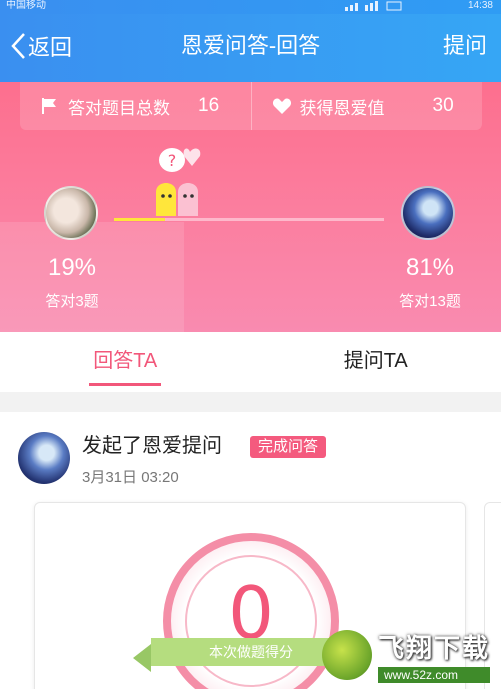  I want to click on partner-percent: 81%, so click(430, 267).